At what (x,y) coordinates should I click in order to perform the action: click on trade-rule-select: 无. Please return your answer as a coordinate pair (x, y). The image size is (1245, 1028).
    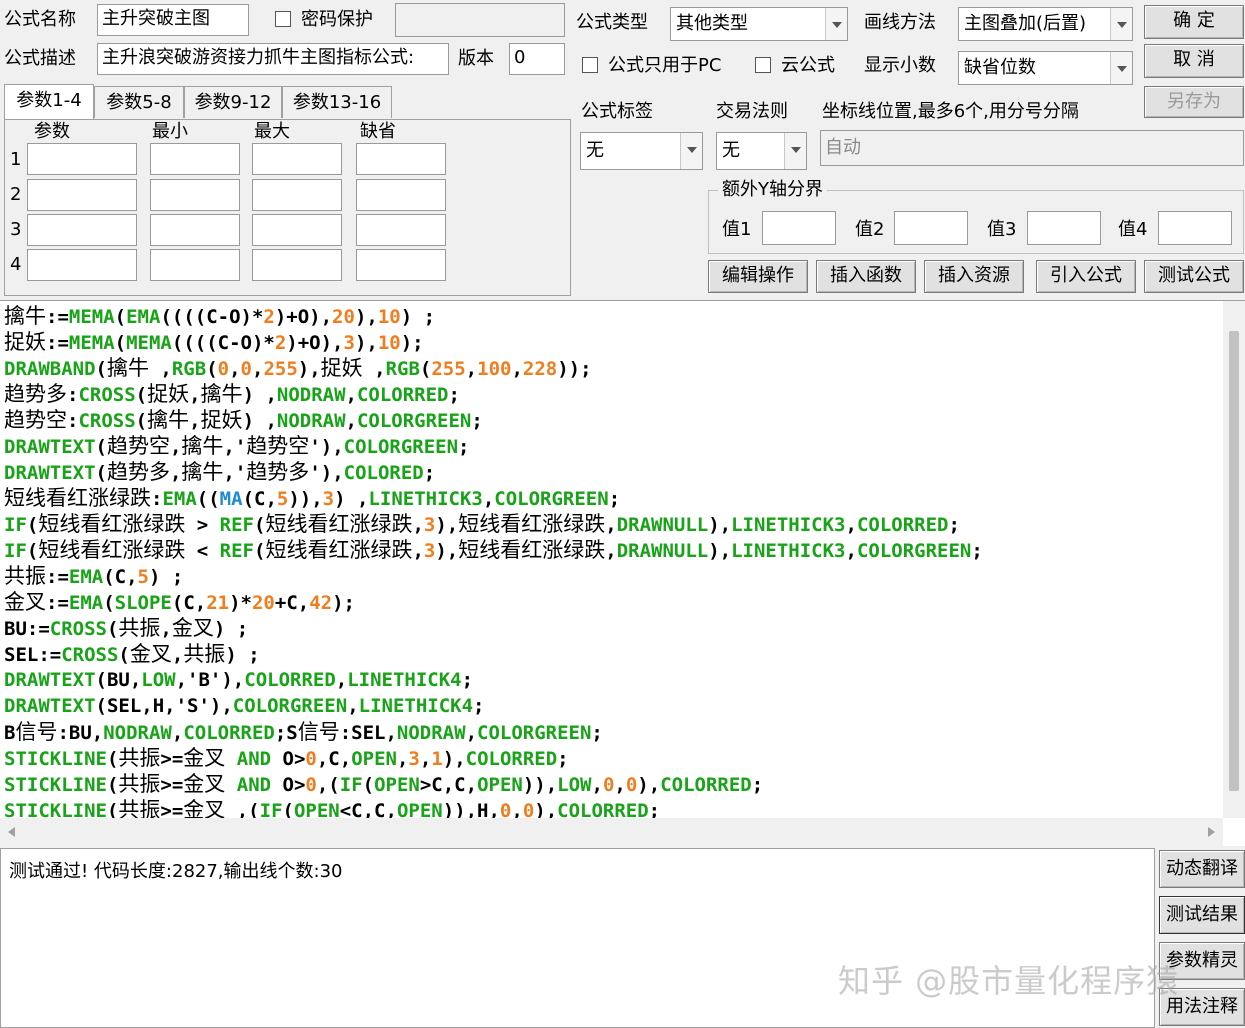
    Looking at the image, I should click on (761, 151).